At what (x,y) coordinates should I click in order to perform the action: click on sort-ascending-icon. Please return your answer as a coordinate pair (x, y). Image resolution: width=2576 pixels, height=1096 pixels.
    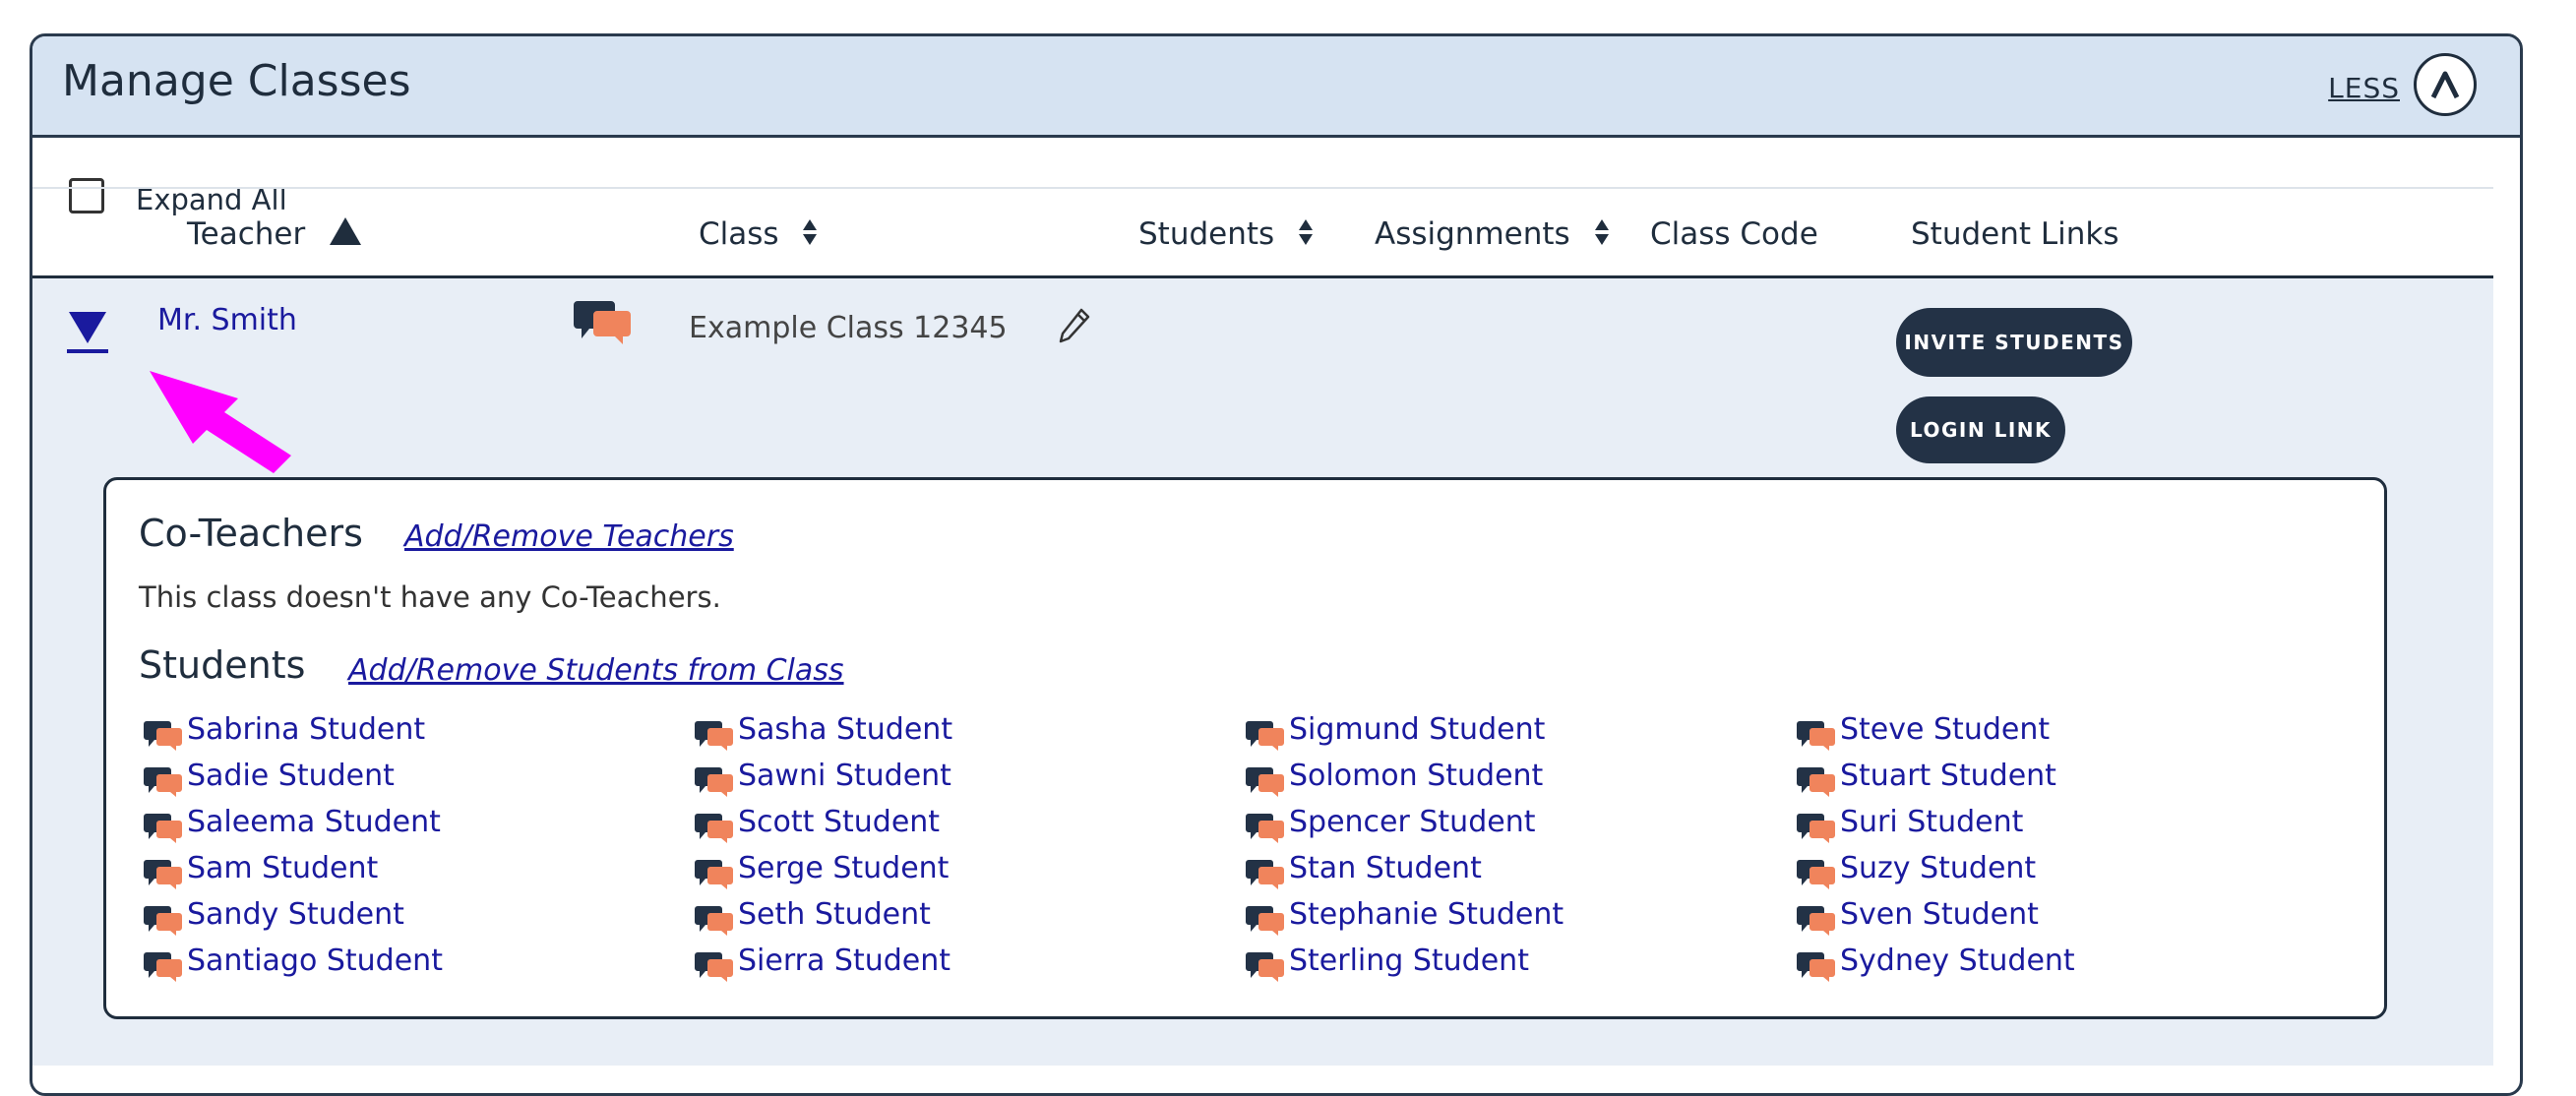
    Looking at the image, I should click on (346, 231).